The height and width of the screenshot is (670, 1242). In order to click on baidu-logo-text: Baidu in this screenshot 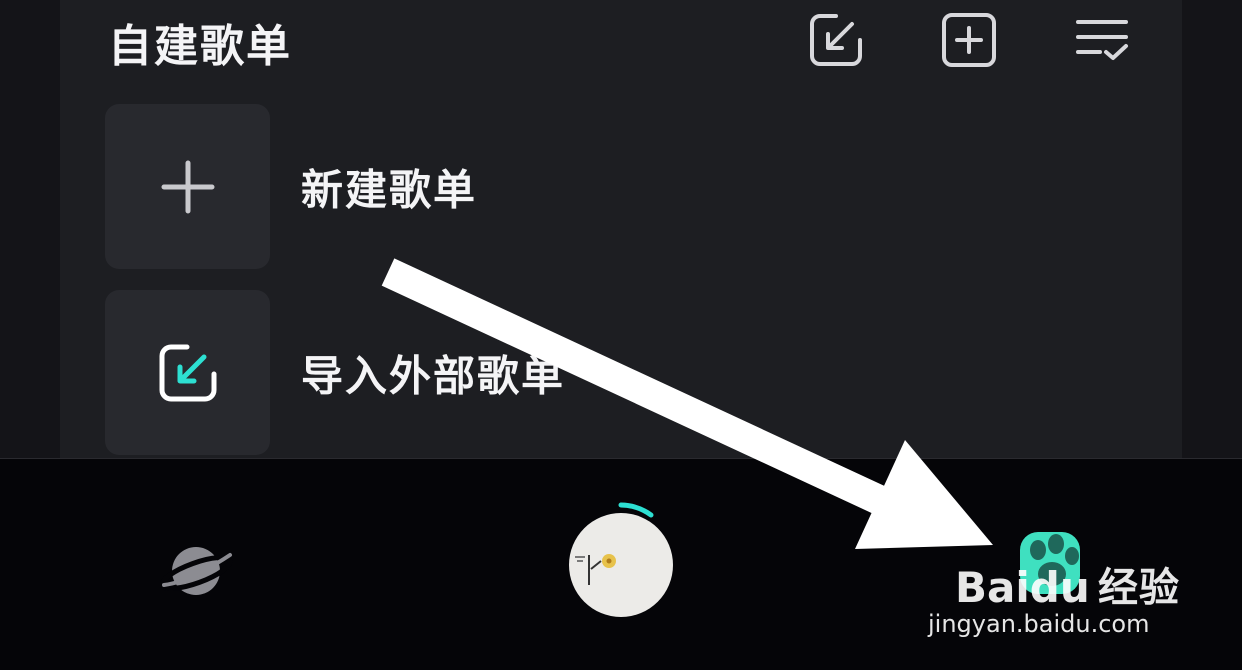, I will do `click(1022, 587)`.